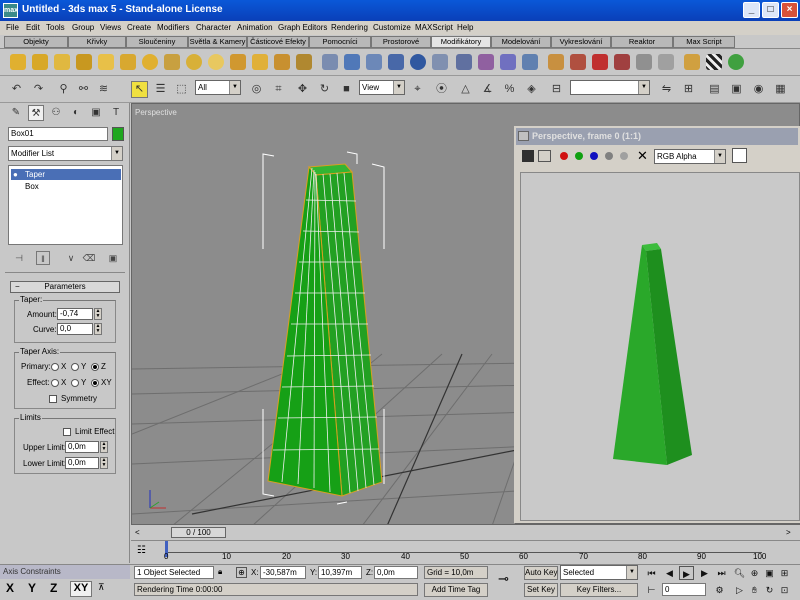 This screenshot has width=800, height=600. What do you see at coordinates (95, 367) in the screenshot?
I see `primary-z-radio` at bounding box center [95, 367].